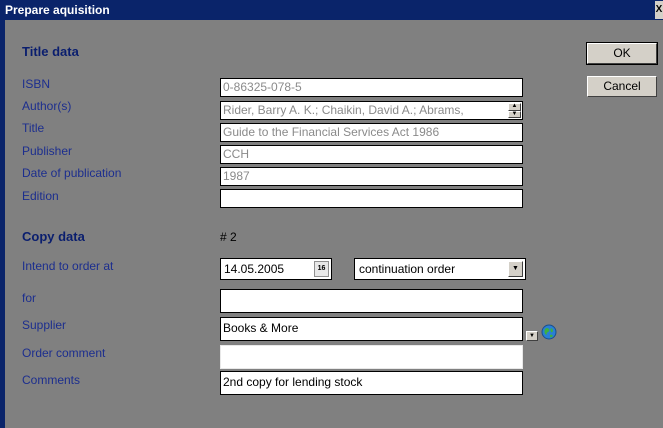 This screenshot has height=428, width=663. Describe the element at coordinates (50, 51) in the screenshot. I see `title-data-heading: Title data` at that location.